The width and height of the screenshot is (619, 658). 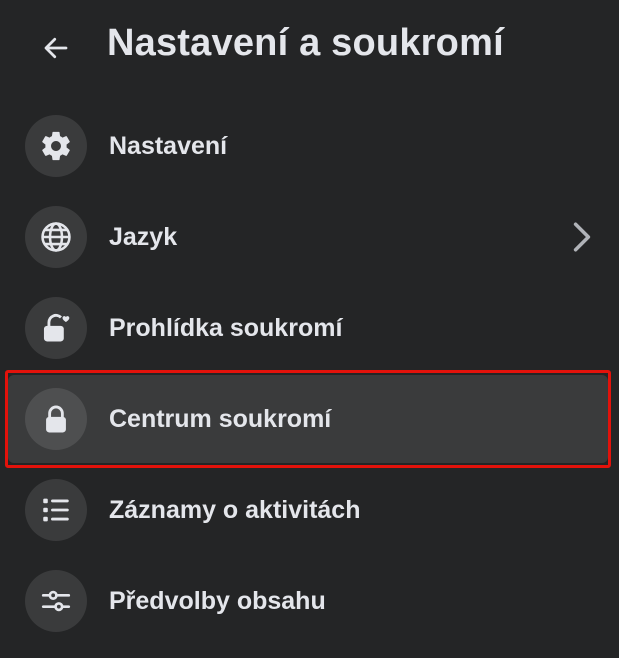 I want to click on back-button, so click(x=56, y=48).